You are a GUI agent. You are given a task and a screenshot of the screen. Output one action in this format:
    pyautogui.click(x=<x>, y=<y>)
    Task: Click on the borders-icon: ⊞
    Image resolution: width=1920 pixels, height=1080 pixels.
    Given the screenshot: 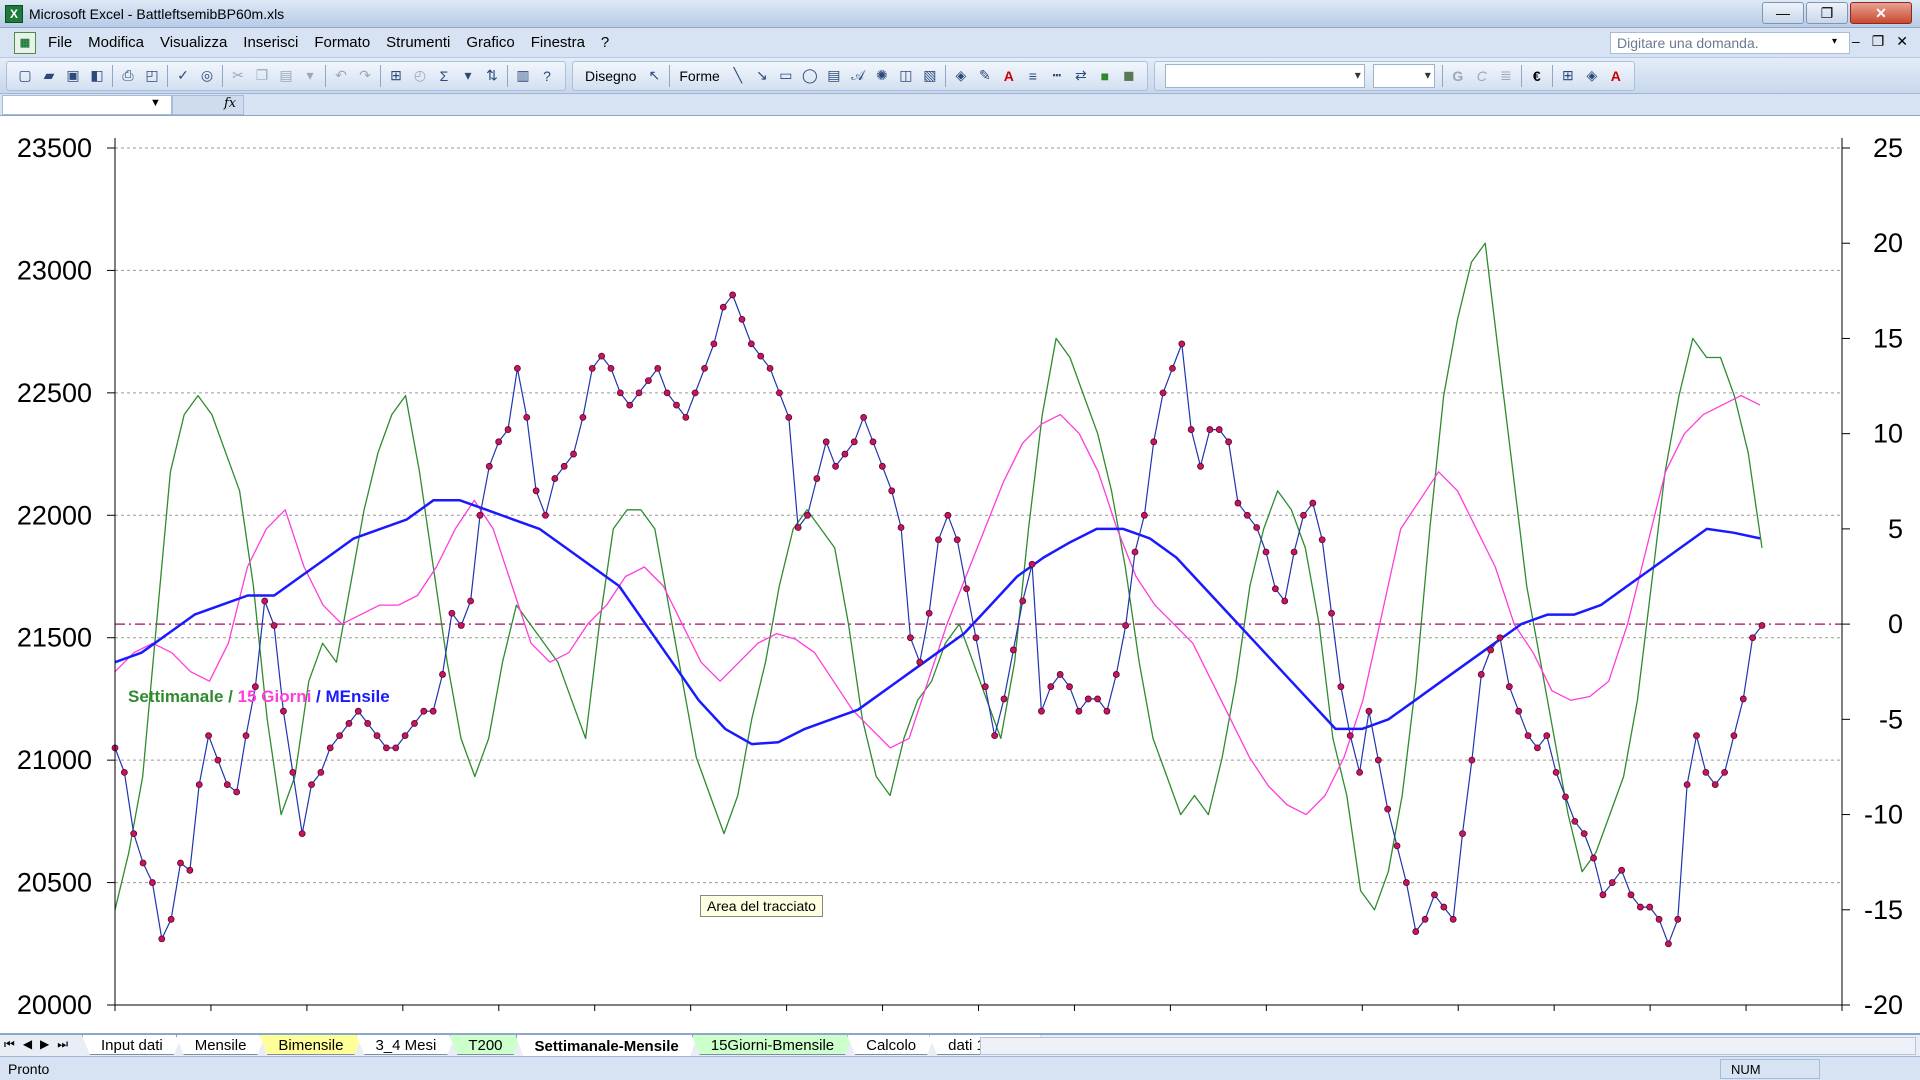 What is the action you would take?
    pyautogui.click(x=1568, y=76)
    